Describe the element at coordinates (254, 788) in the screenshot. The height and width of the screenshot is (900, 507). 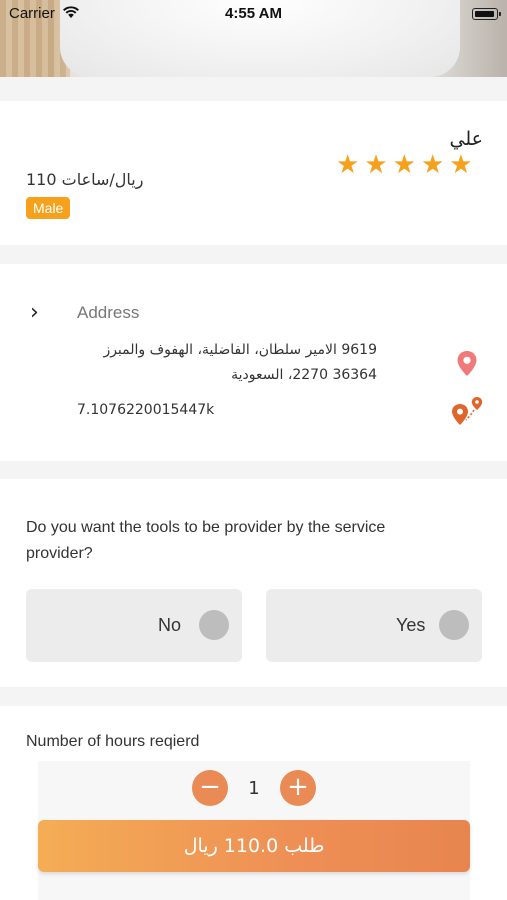
I see `hours-value: 1` at that location.